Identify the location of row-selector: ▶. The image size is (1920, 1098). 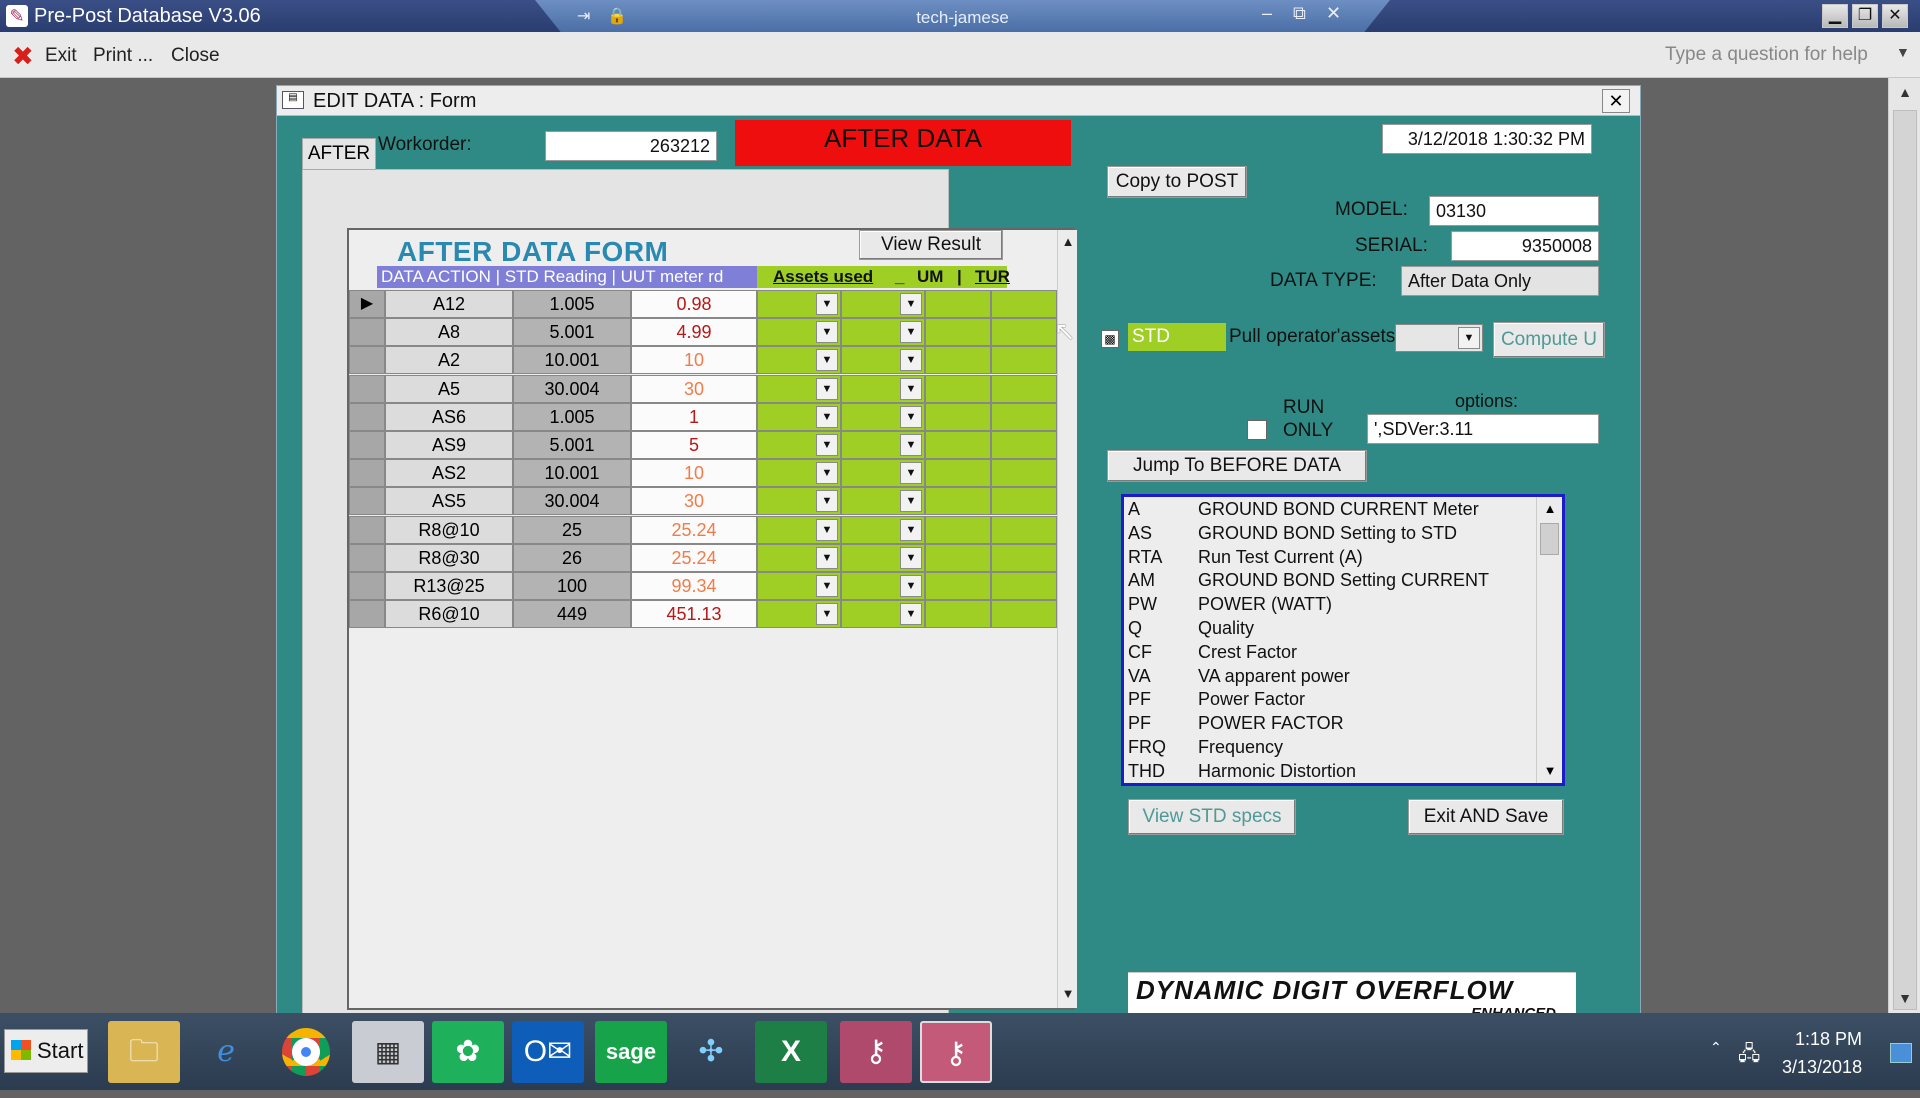
(367, 304).